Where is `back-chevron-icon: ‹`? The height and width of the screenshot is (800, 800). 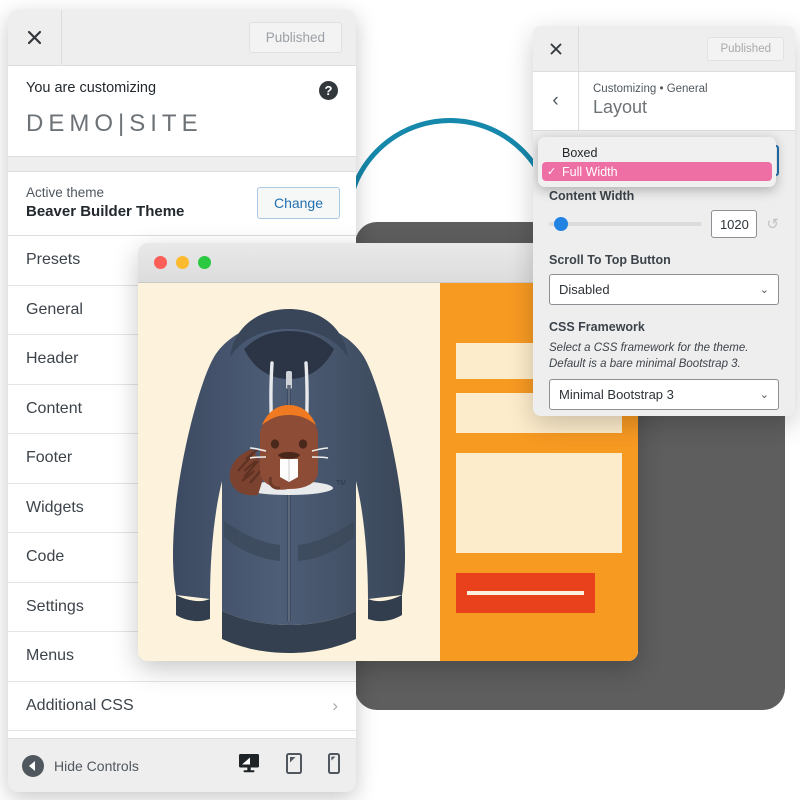 back-chevron-icon: ‹ is located at coordinates (556, 101).